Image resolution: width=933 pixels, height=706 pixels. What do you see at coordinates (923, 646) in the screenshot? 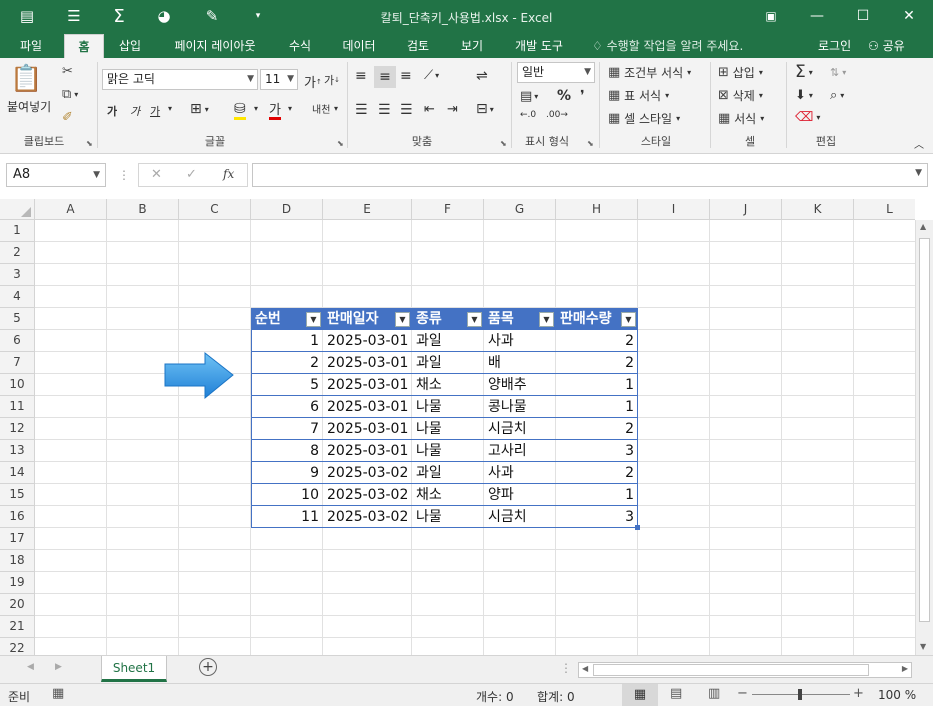
I see `scroll-down-icon: ▼` at bounding box center [923, 646].